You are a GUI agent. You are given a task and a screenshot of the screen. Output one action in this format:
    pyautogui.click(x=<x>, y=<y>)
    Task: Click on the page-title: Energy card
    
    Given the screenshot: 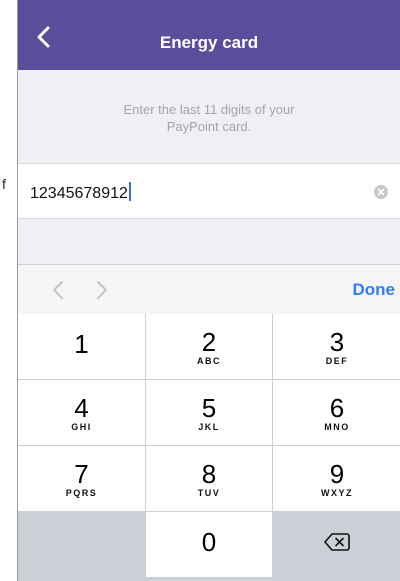 What is the action you would take?
    pyautogui.click(x=209, y=42)
    